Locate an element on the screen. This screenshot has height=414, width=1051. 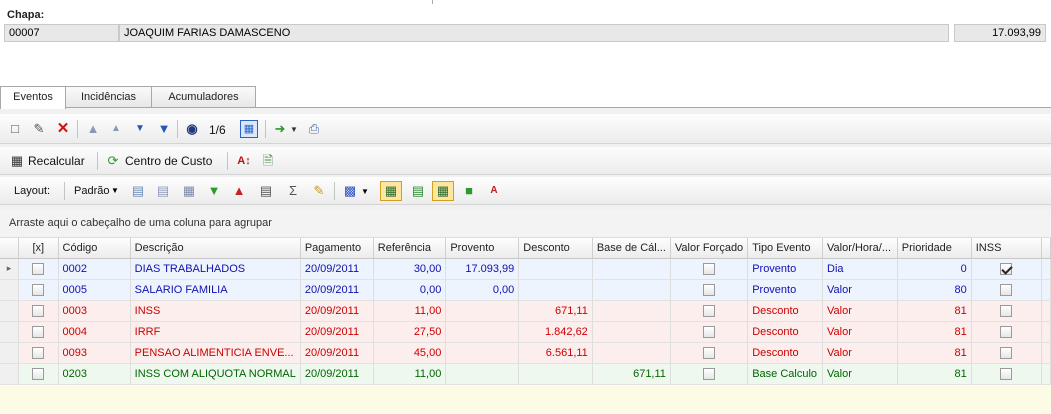
cell-codigo: 0004 is located at coordinates (94, 332).